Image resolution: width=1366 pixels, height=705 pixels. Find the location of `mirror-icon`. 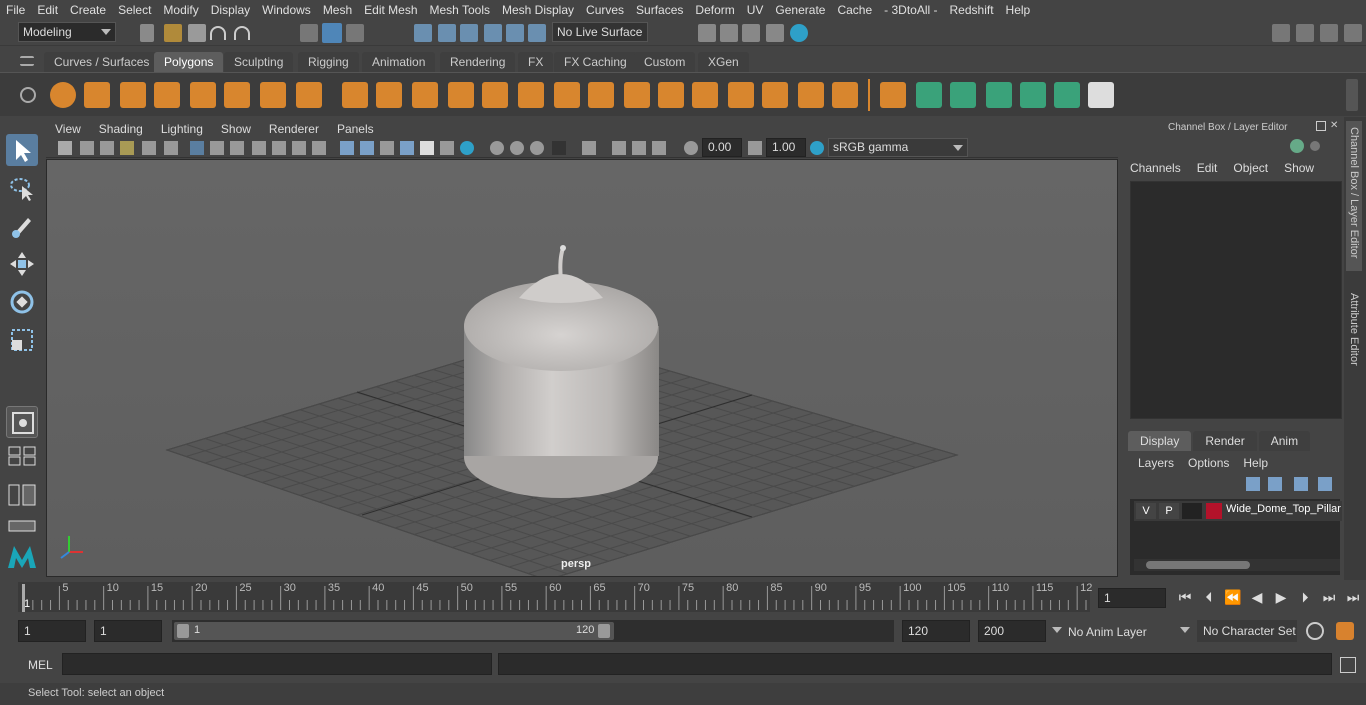

mirror-icon is located at coordinates (425, 95).